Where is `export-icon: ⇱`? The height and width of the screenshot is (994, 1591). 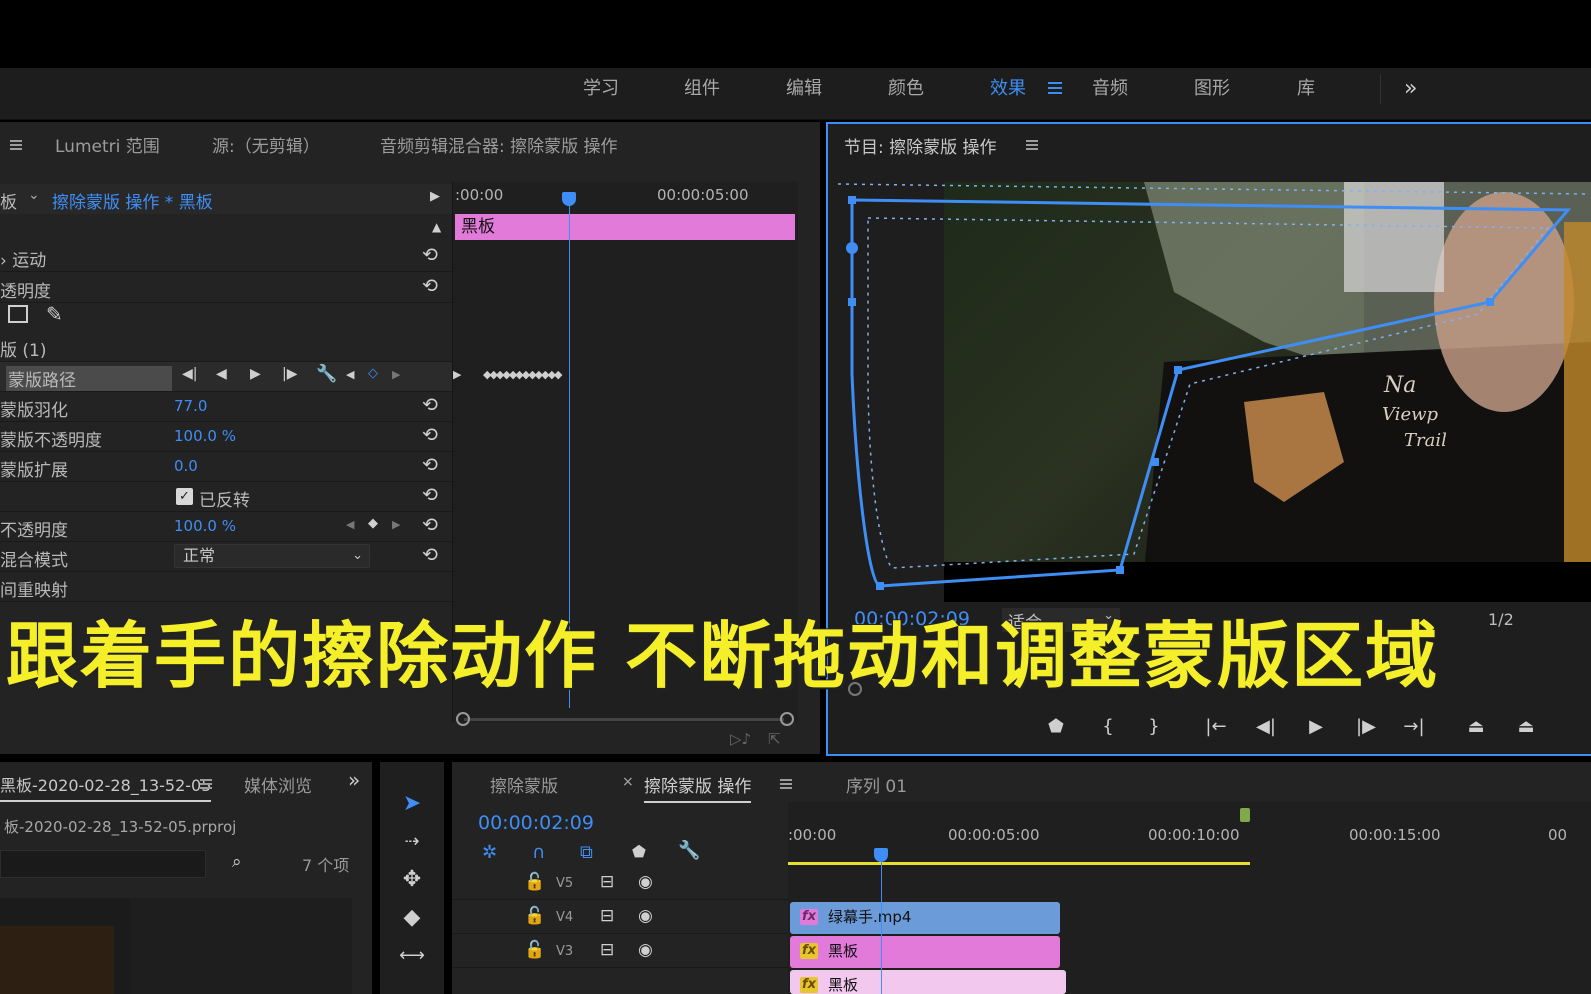 export-icon: ⇱ is located at coordinates (774, 739).